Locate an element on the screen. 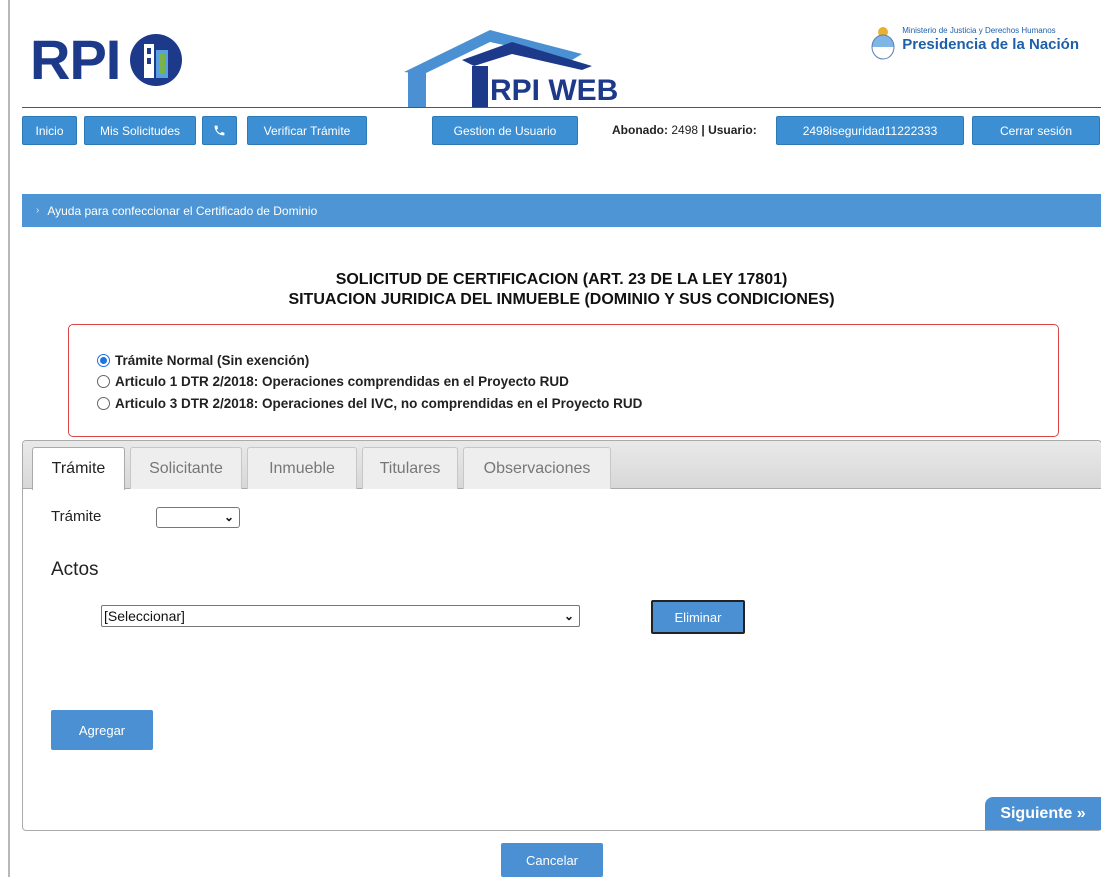 Image resolution: width=1101 pixels, height=877 pixels. argentina-seal-icon is located at coordinates (883, 43).